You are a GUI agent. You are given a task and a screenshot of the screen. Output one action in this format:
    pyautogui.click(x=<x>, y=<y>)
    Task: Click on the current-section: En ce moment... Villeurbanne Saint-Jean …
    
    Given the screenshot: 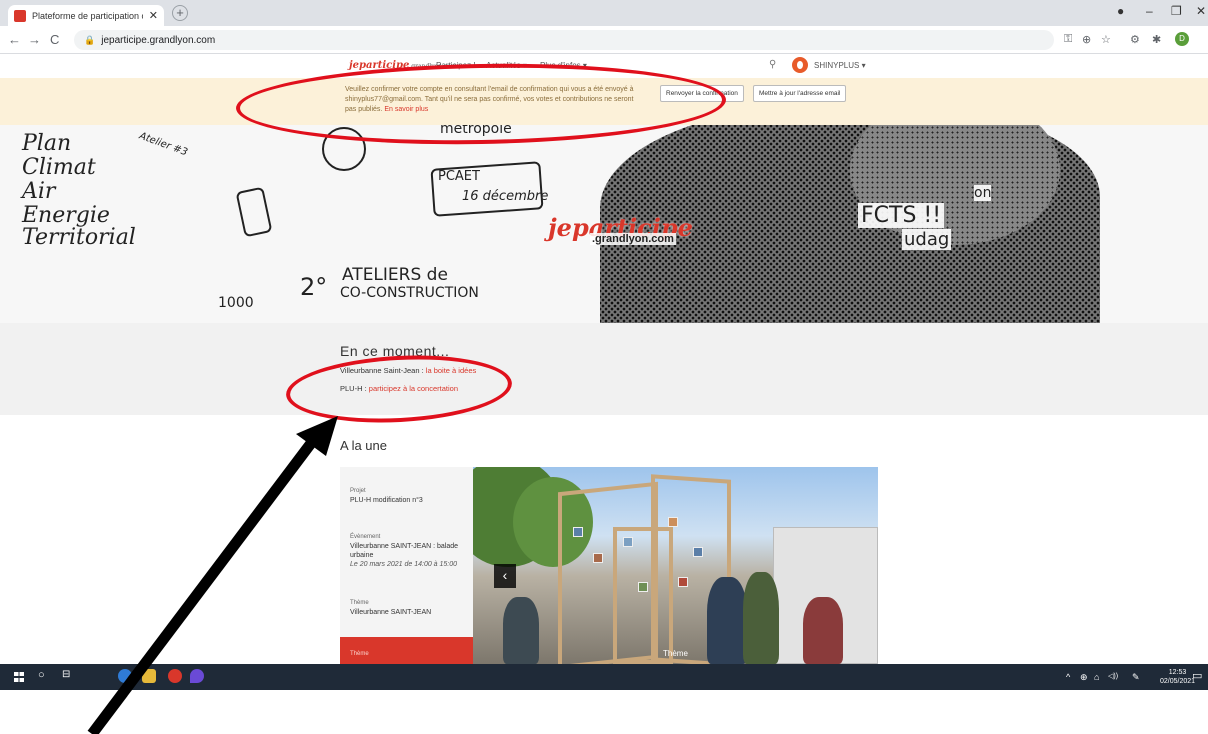 What is the action you would take?
    pyautogui.click(x=604, y=369)
    